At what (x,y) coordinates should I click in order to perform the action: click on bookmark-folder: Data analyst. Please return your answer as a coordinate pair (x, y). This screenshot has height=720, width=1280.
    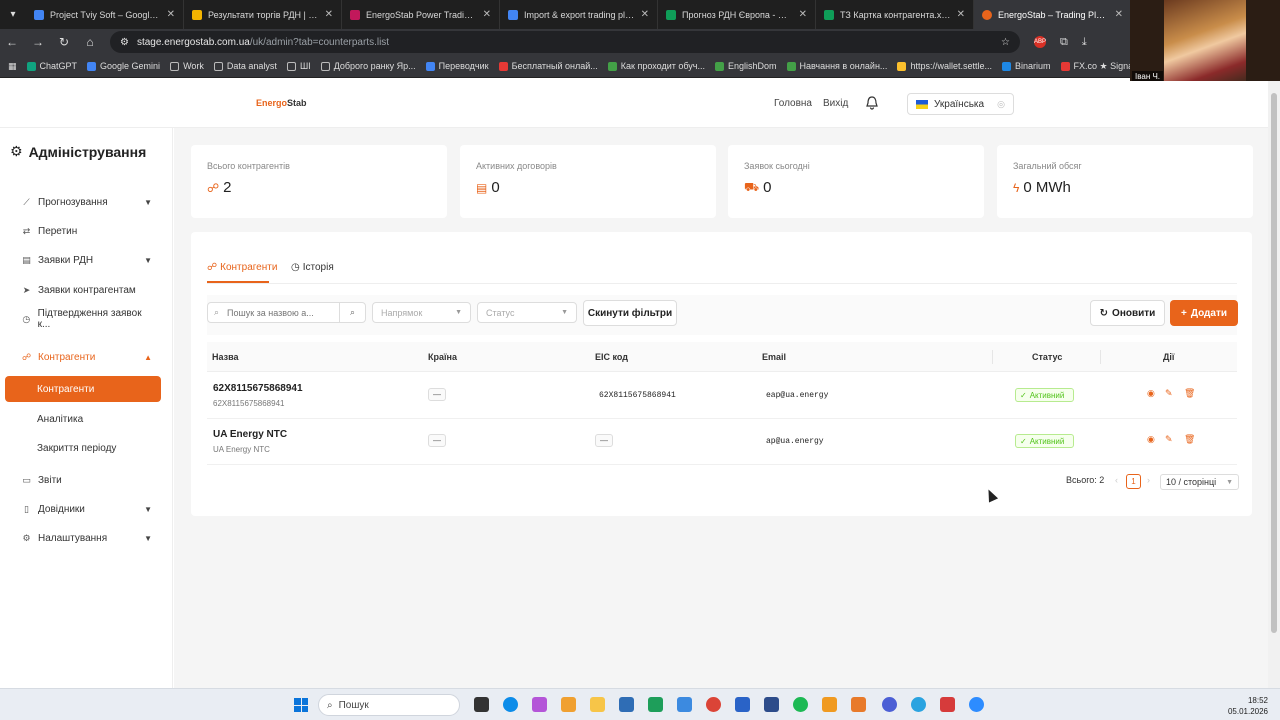
    Looking at the image, I should click on (245, 66).